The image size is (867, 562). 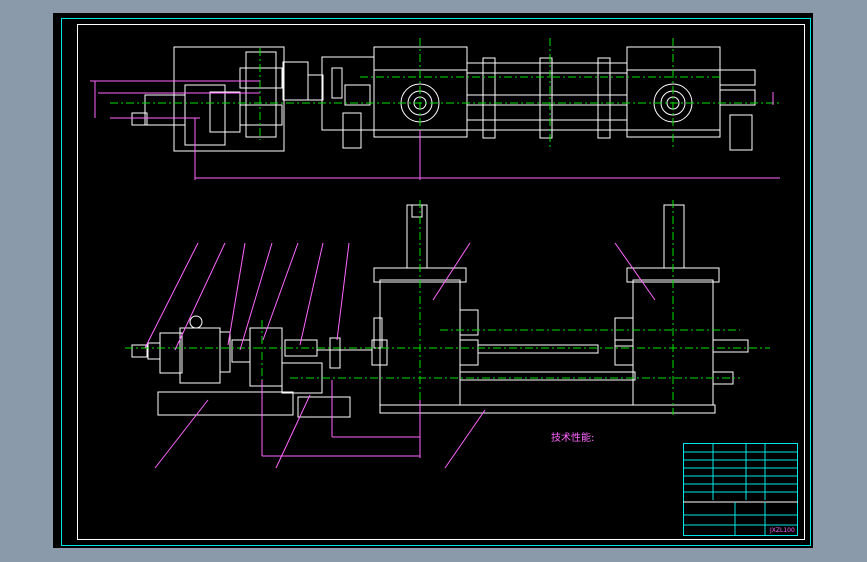 I want to click on title-block, so click(x=740, y=489).